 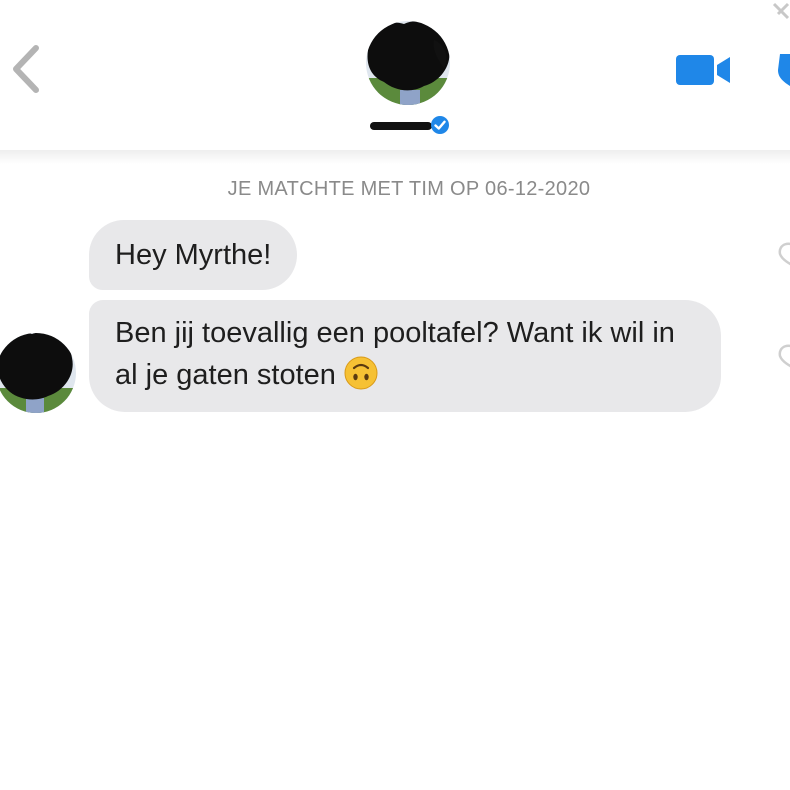 I want to click on close-corner-icon, so click(x=777, y=13).